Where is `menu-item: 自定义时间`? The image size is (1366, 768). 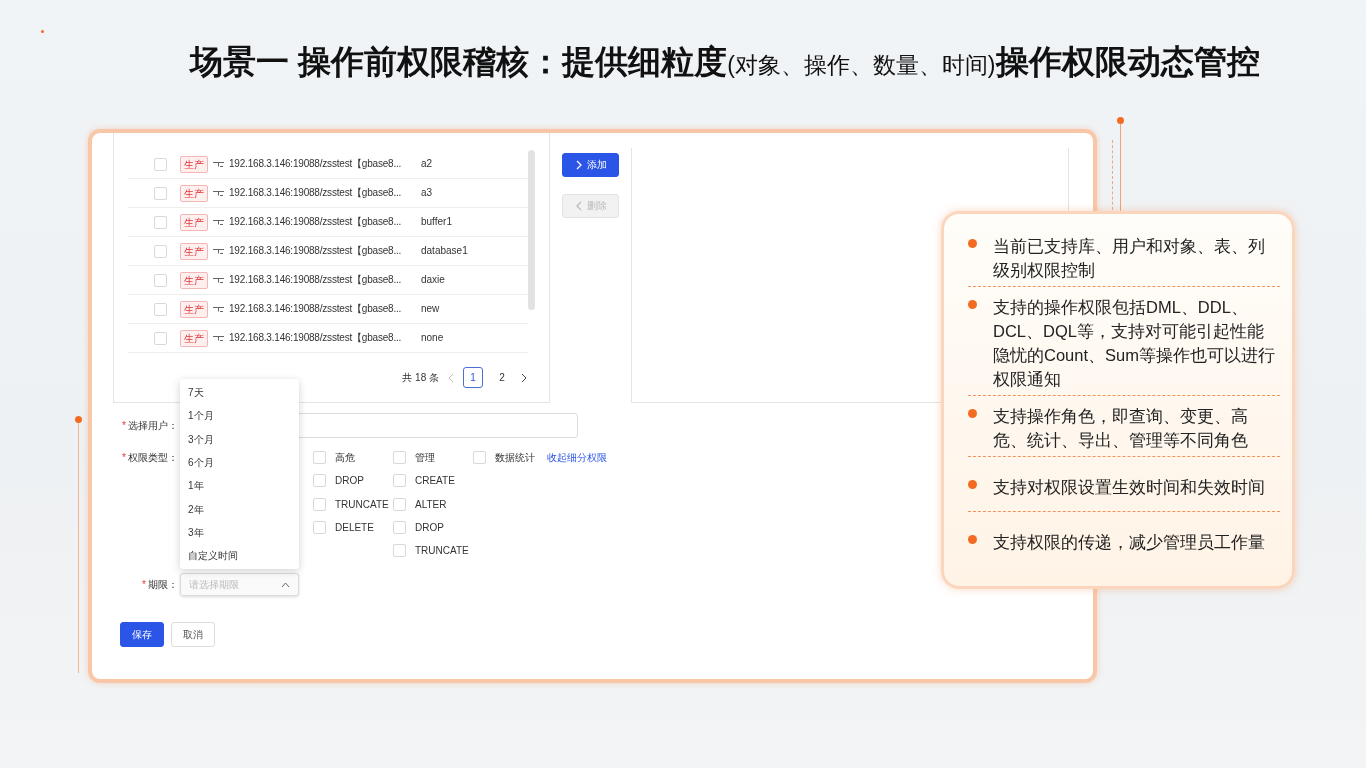 menu-item: 自定义时间 is located at coordinates (239, 556).